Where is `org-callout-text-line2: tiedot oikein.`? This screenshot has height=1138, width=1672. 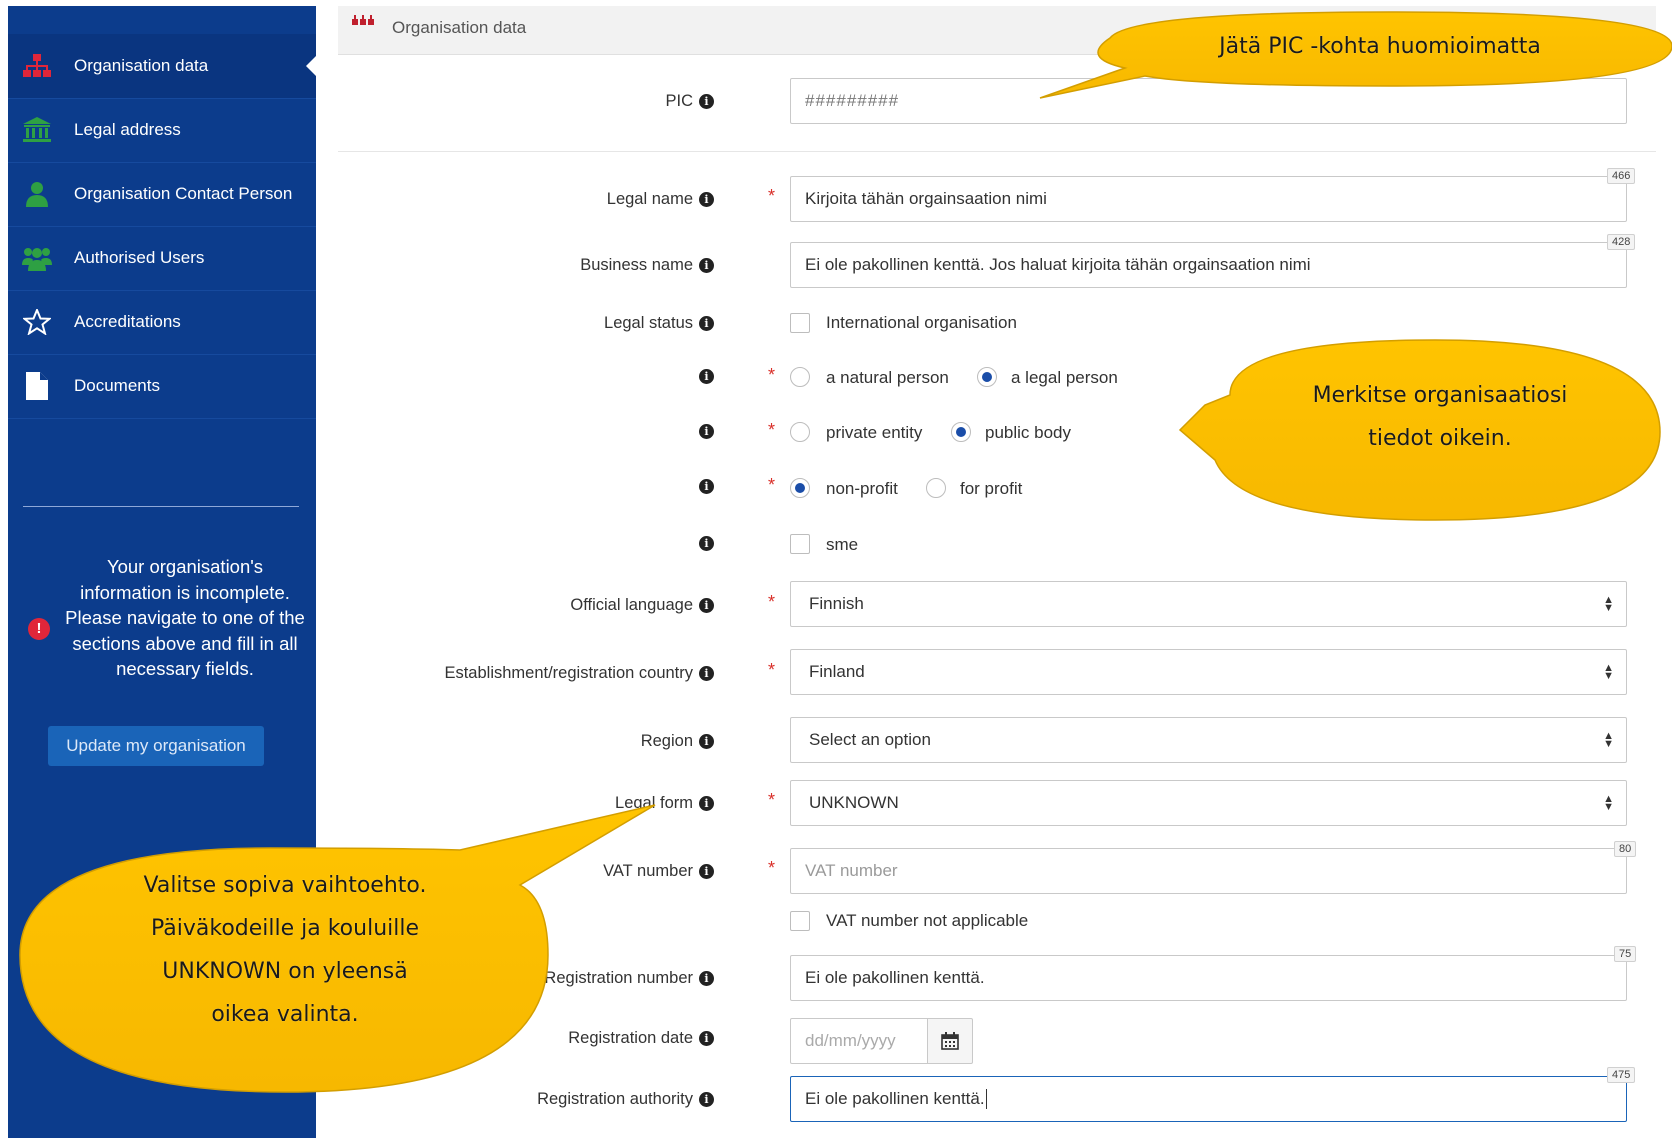
org-callout-text-line2: tiedot oikein. is located at coordinates (1440, 438).